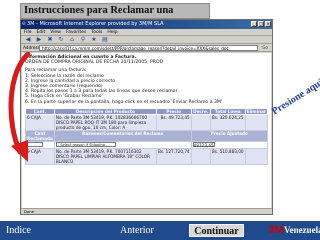 Image resolution: width=320 pixels, height=240 pixels. Describe the element at coordinates (94, 39) in the screenshot. I see `favorites-icon: ★` at that location.